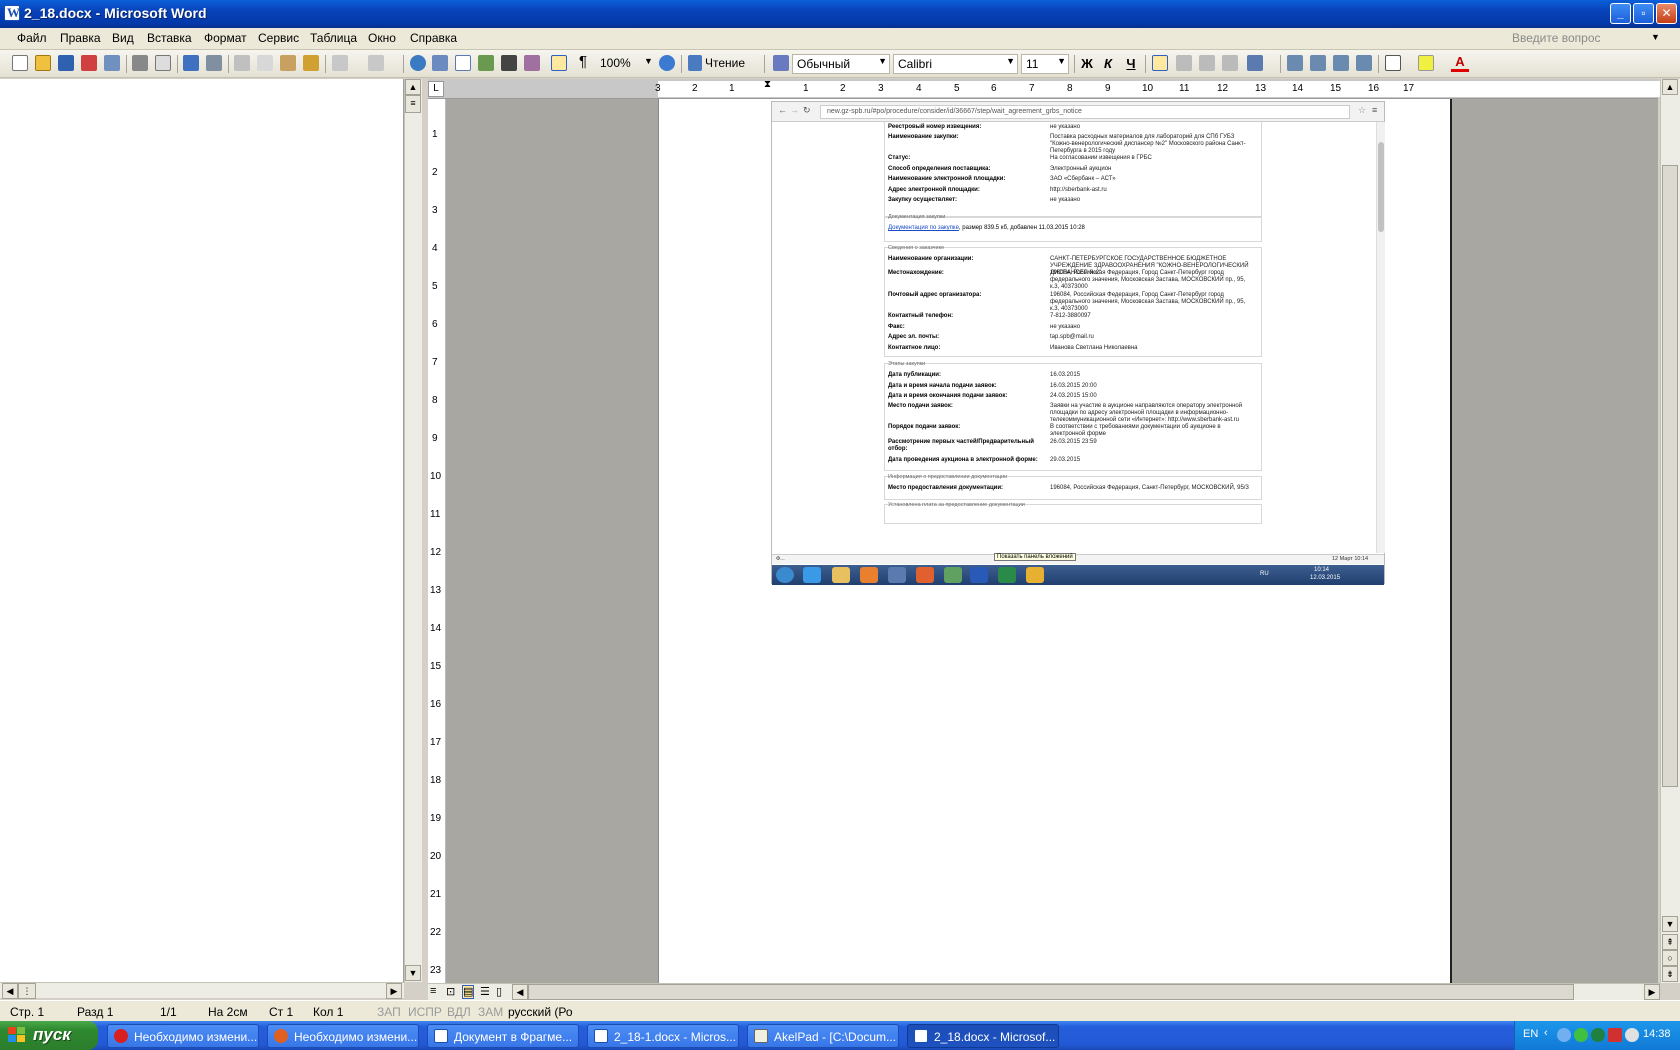 The image size is (1680, 1050). What do you see at coordinates (841, 64) in the screenshot?
I see `style-combo: Обычный ▼` at bounding box center [841, 64].